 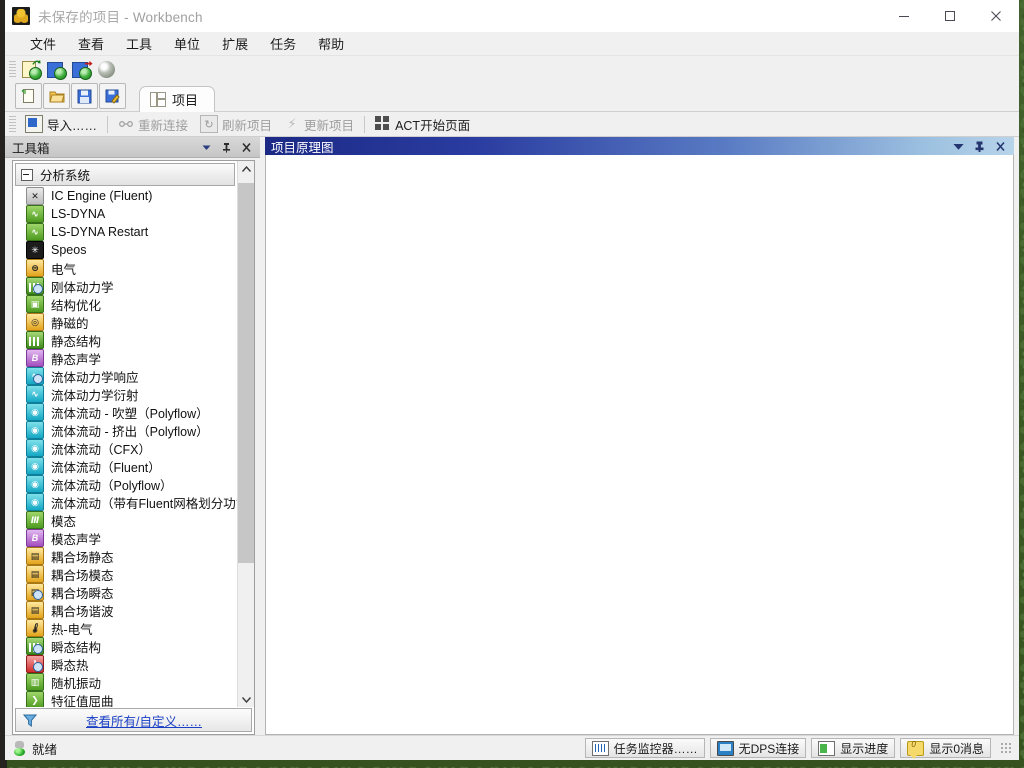 What do you see at coordinates (125, 340) in the screenshot?
I see `toolbox-item: 静态结构` at bounding box center [125, 340].